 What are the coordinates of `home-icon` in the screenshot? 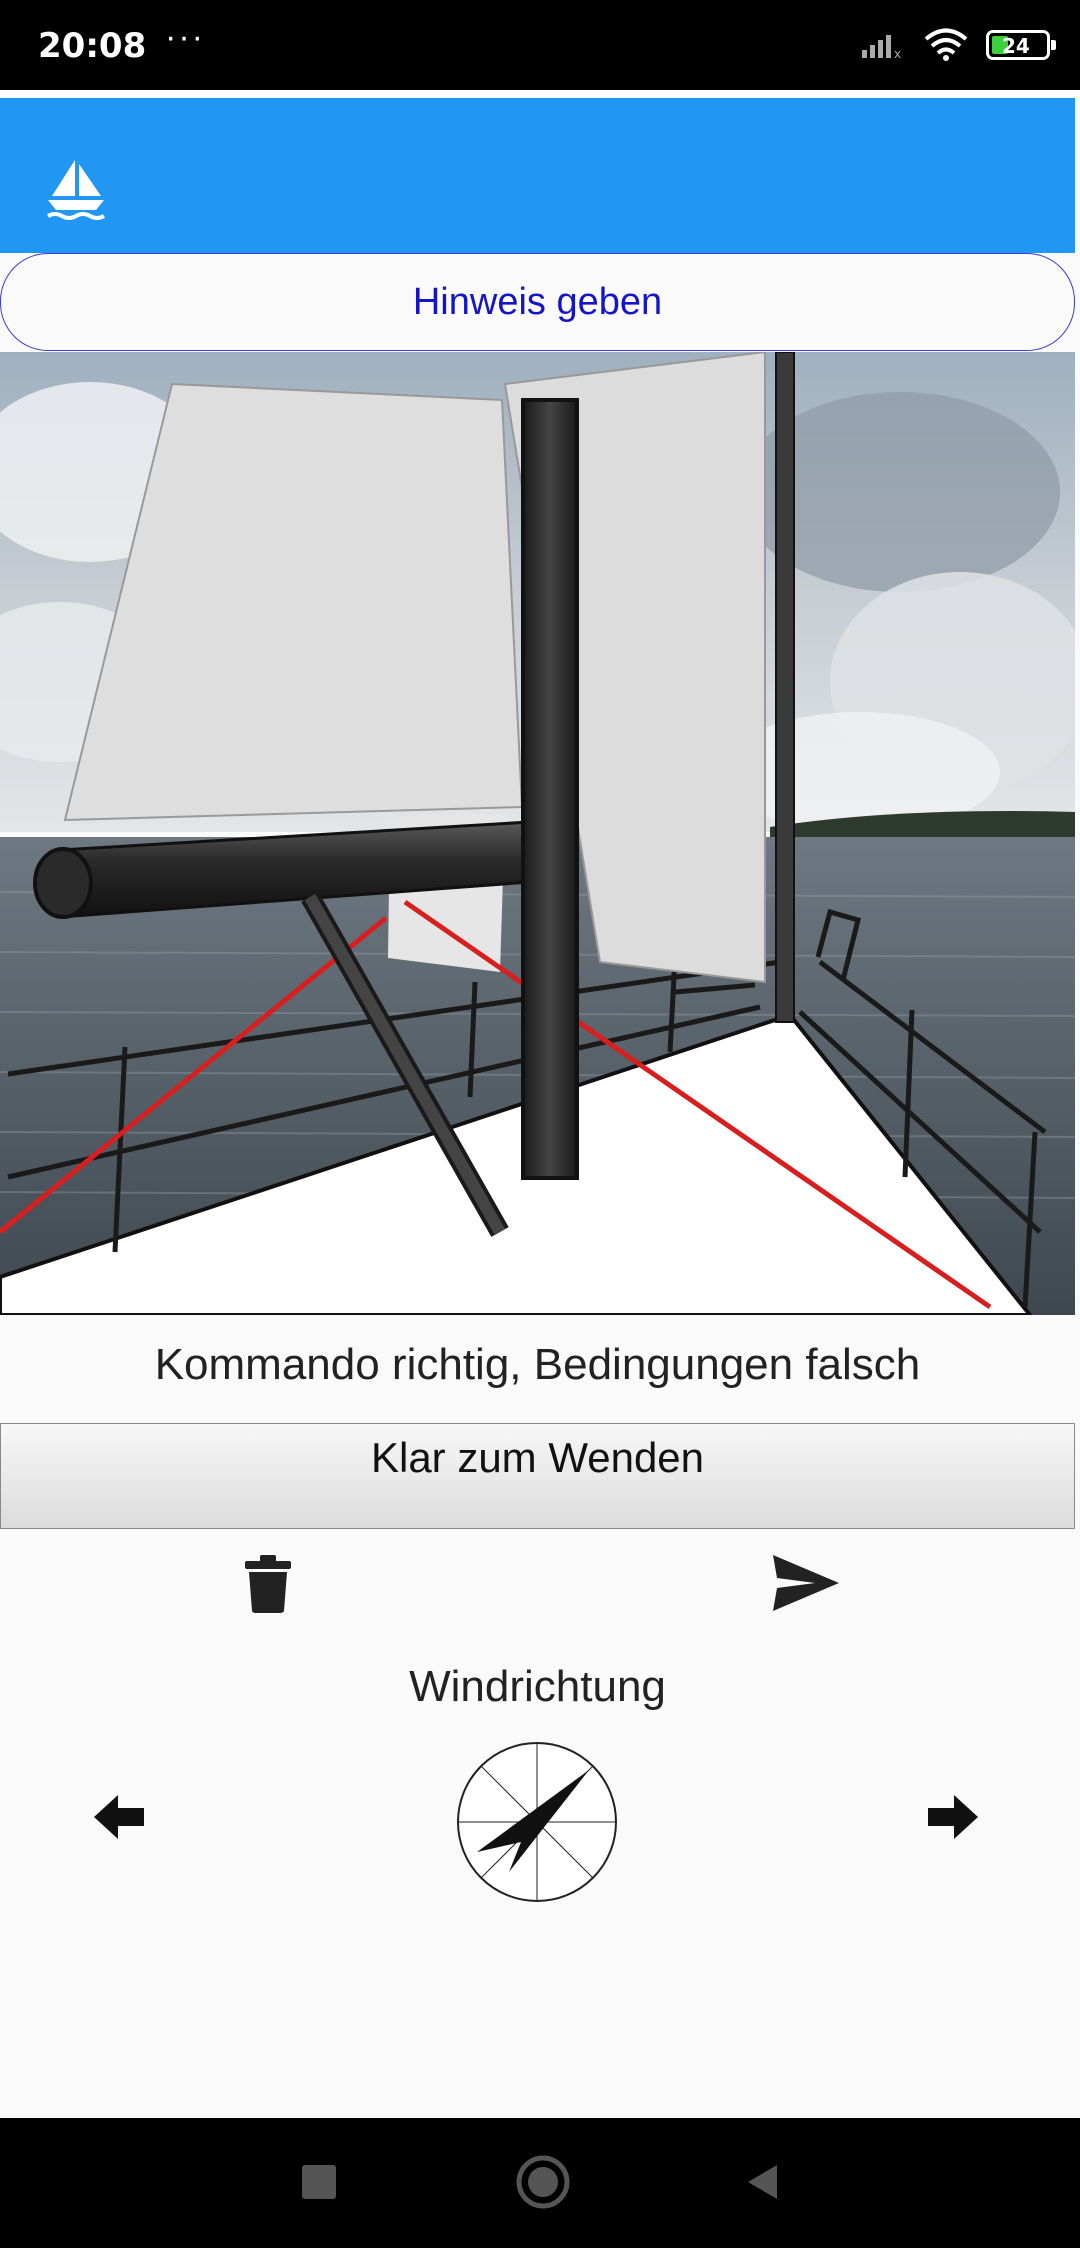 It's located at (543, 2182).